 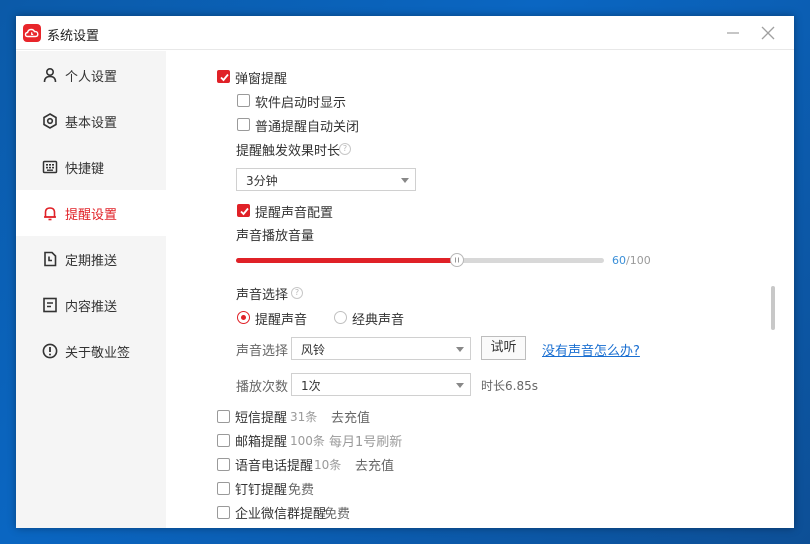 I want to click on settings-icon, so click(x=50, y=121).